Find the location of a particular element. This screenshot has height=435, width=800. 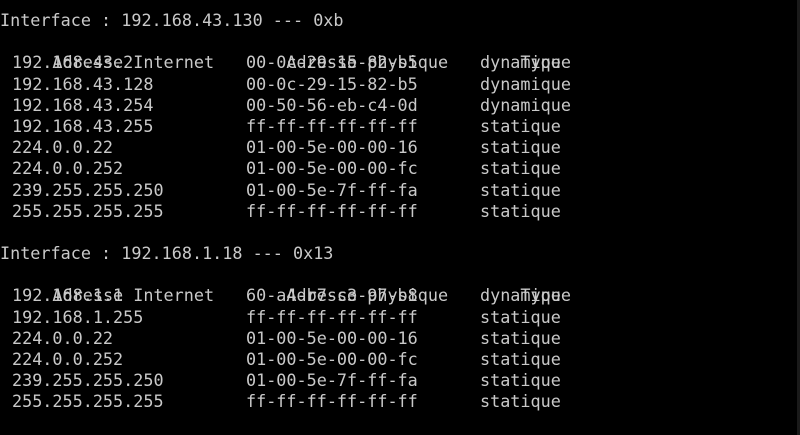

physical-address: 60-a4-b7-c3-97-b8 is located at coordinates (332, 295).